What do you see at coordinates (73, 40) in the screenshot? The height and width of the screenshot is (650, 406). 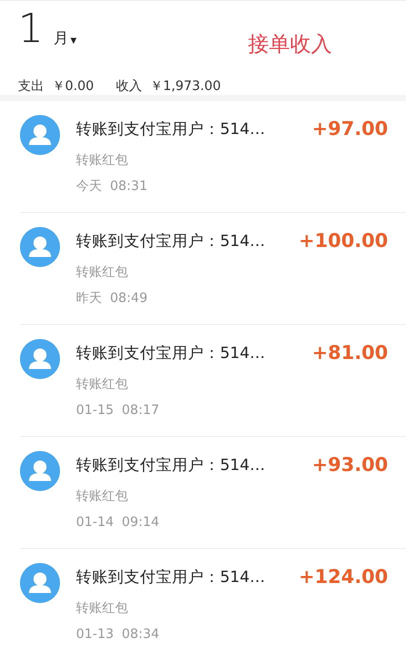 I see `caret-icon: ▾` at bounding box center [73, 40].